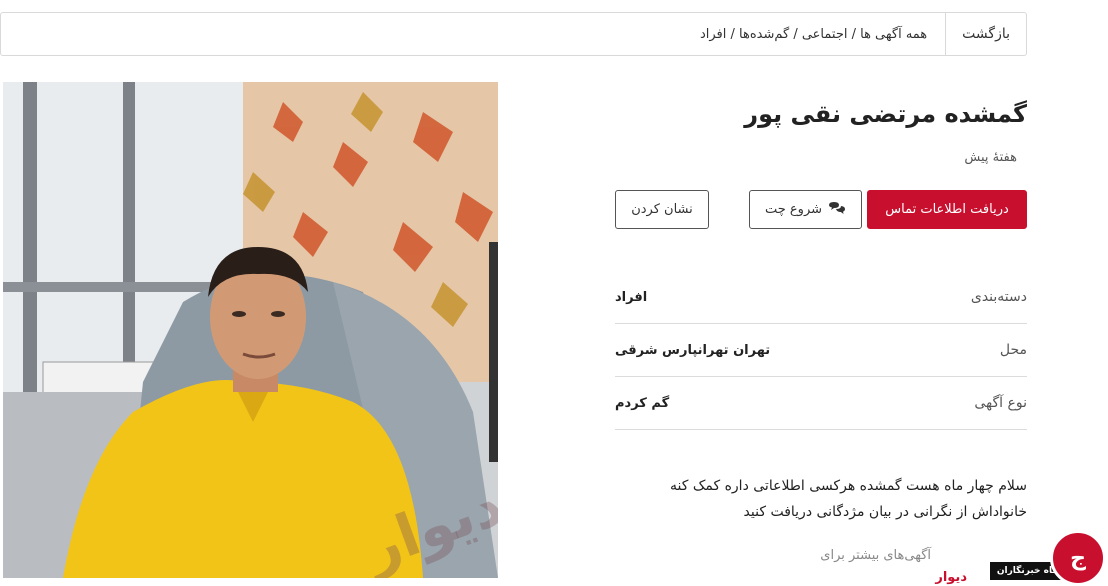 Image resolution: width=1108 pixels, height=586 pixels. I want to click on detail-key: دسته‌بندی, so click(998, 297).